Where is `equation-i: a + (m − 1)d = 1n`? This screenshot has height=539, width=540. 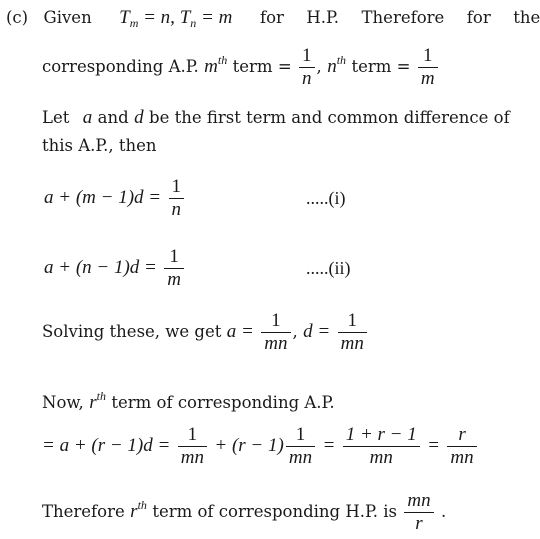
equation-i: a + (m − 1)d = 1n is located at coordinates (115, 198).